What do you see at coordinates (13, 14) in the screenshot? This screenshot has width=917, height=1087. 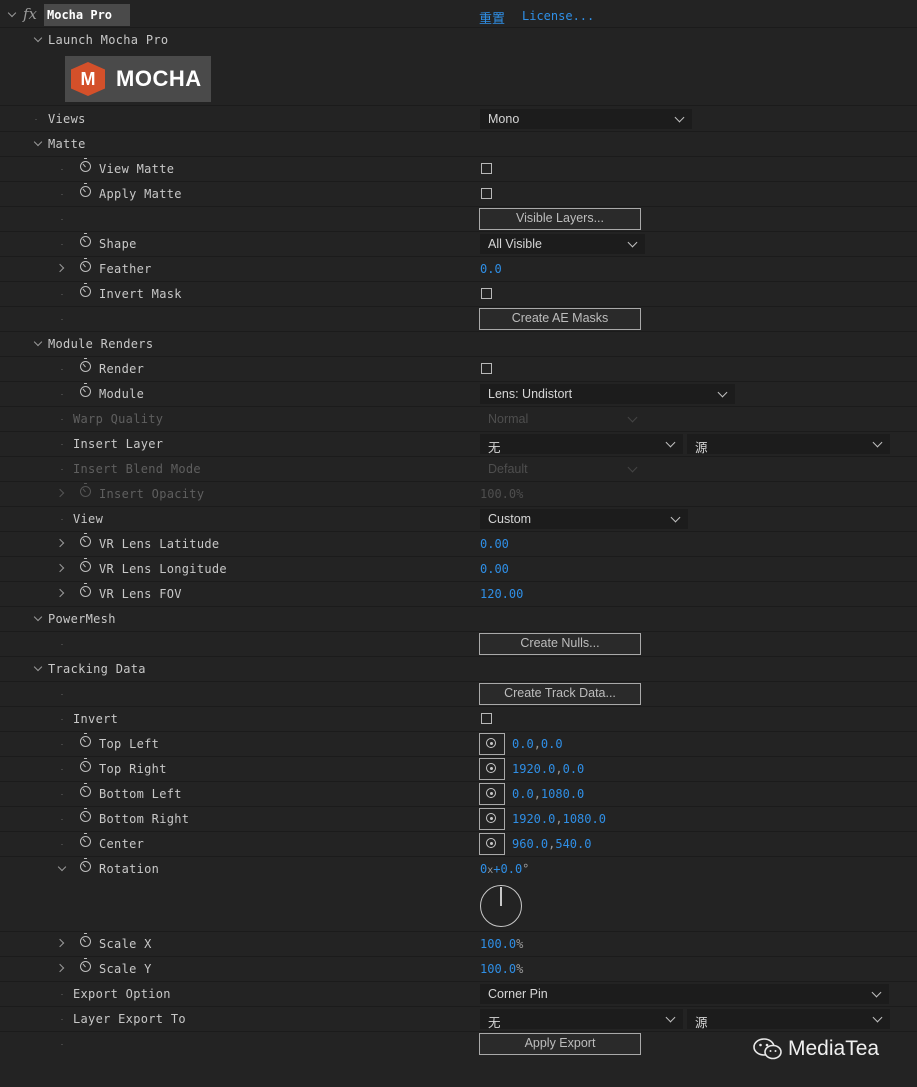 I see `collapse-chevron-icon` at bounding box center [13, 14].